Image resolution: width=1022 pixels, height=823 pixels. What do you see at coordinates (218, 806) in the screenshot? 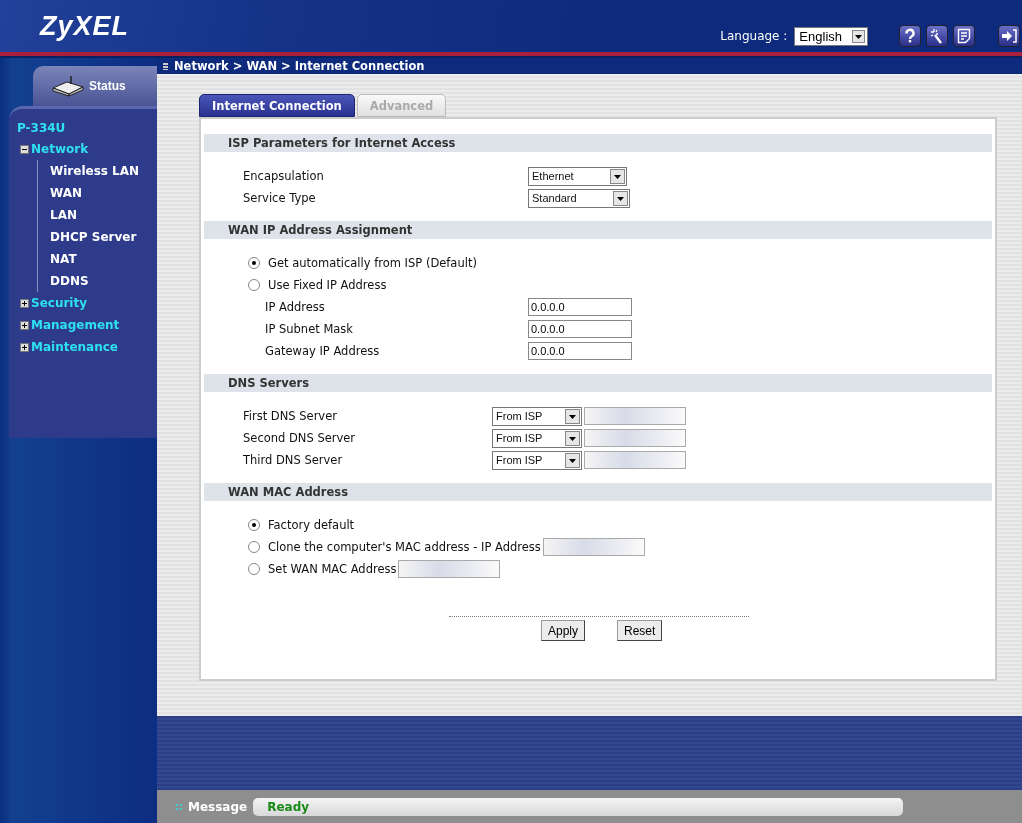
I see `message-label: Message` at bounding box center [218, 806].